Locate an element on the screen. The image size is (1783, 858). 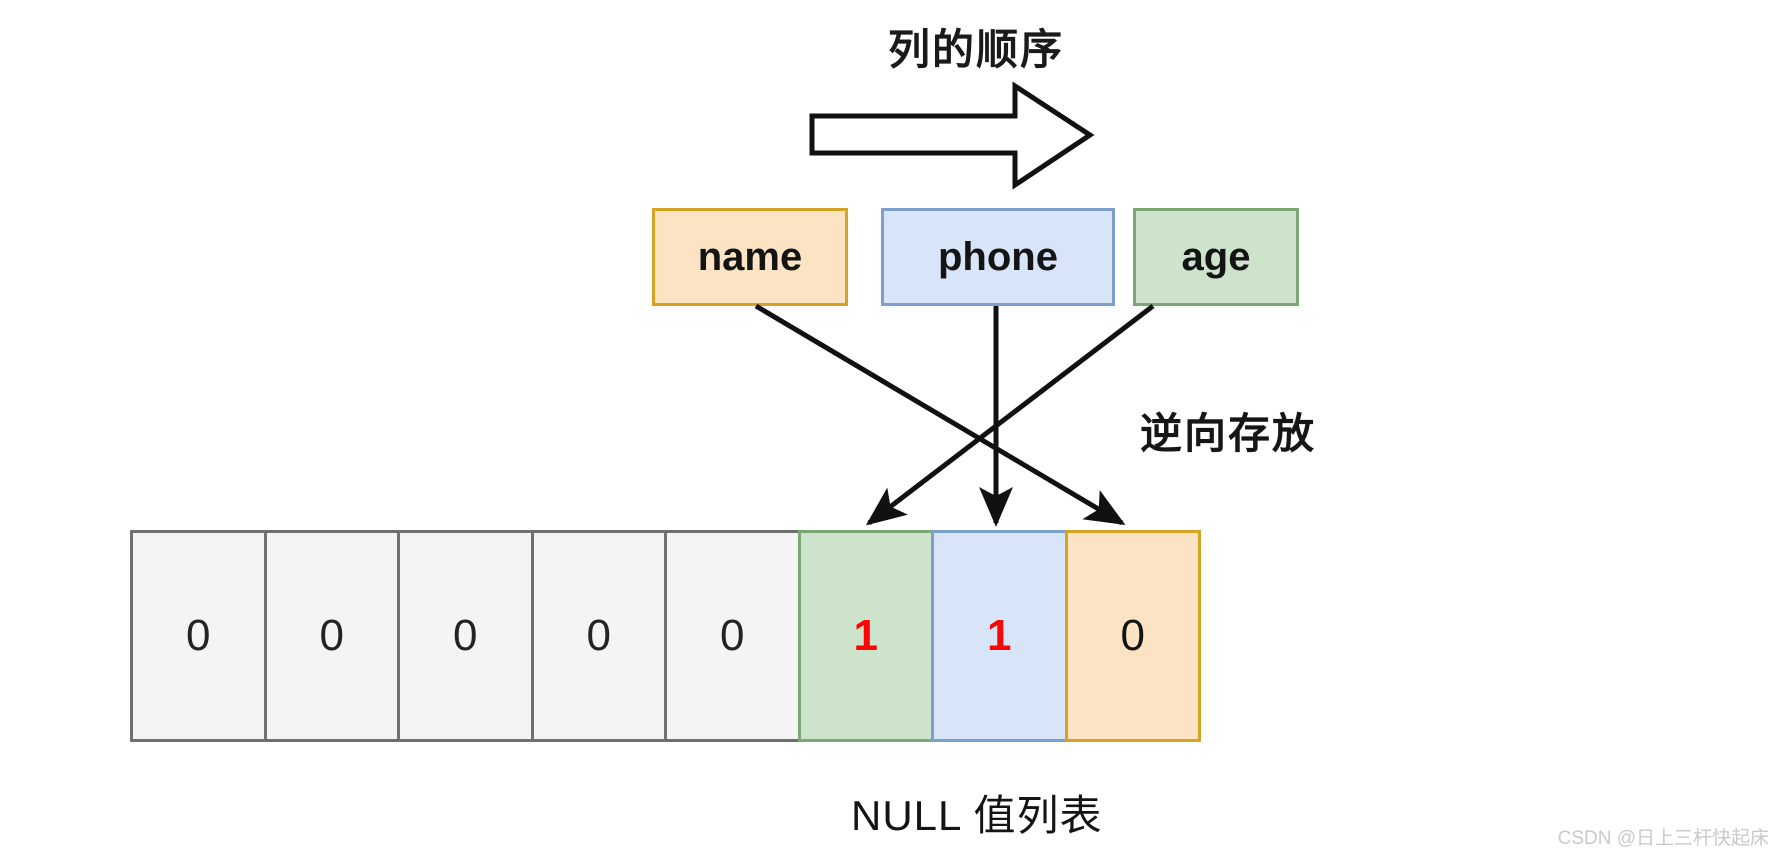
null-cell-name: 0 is located at coordinates (1132, 636).